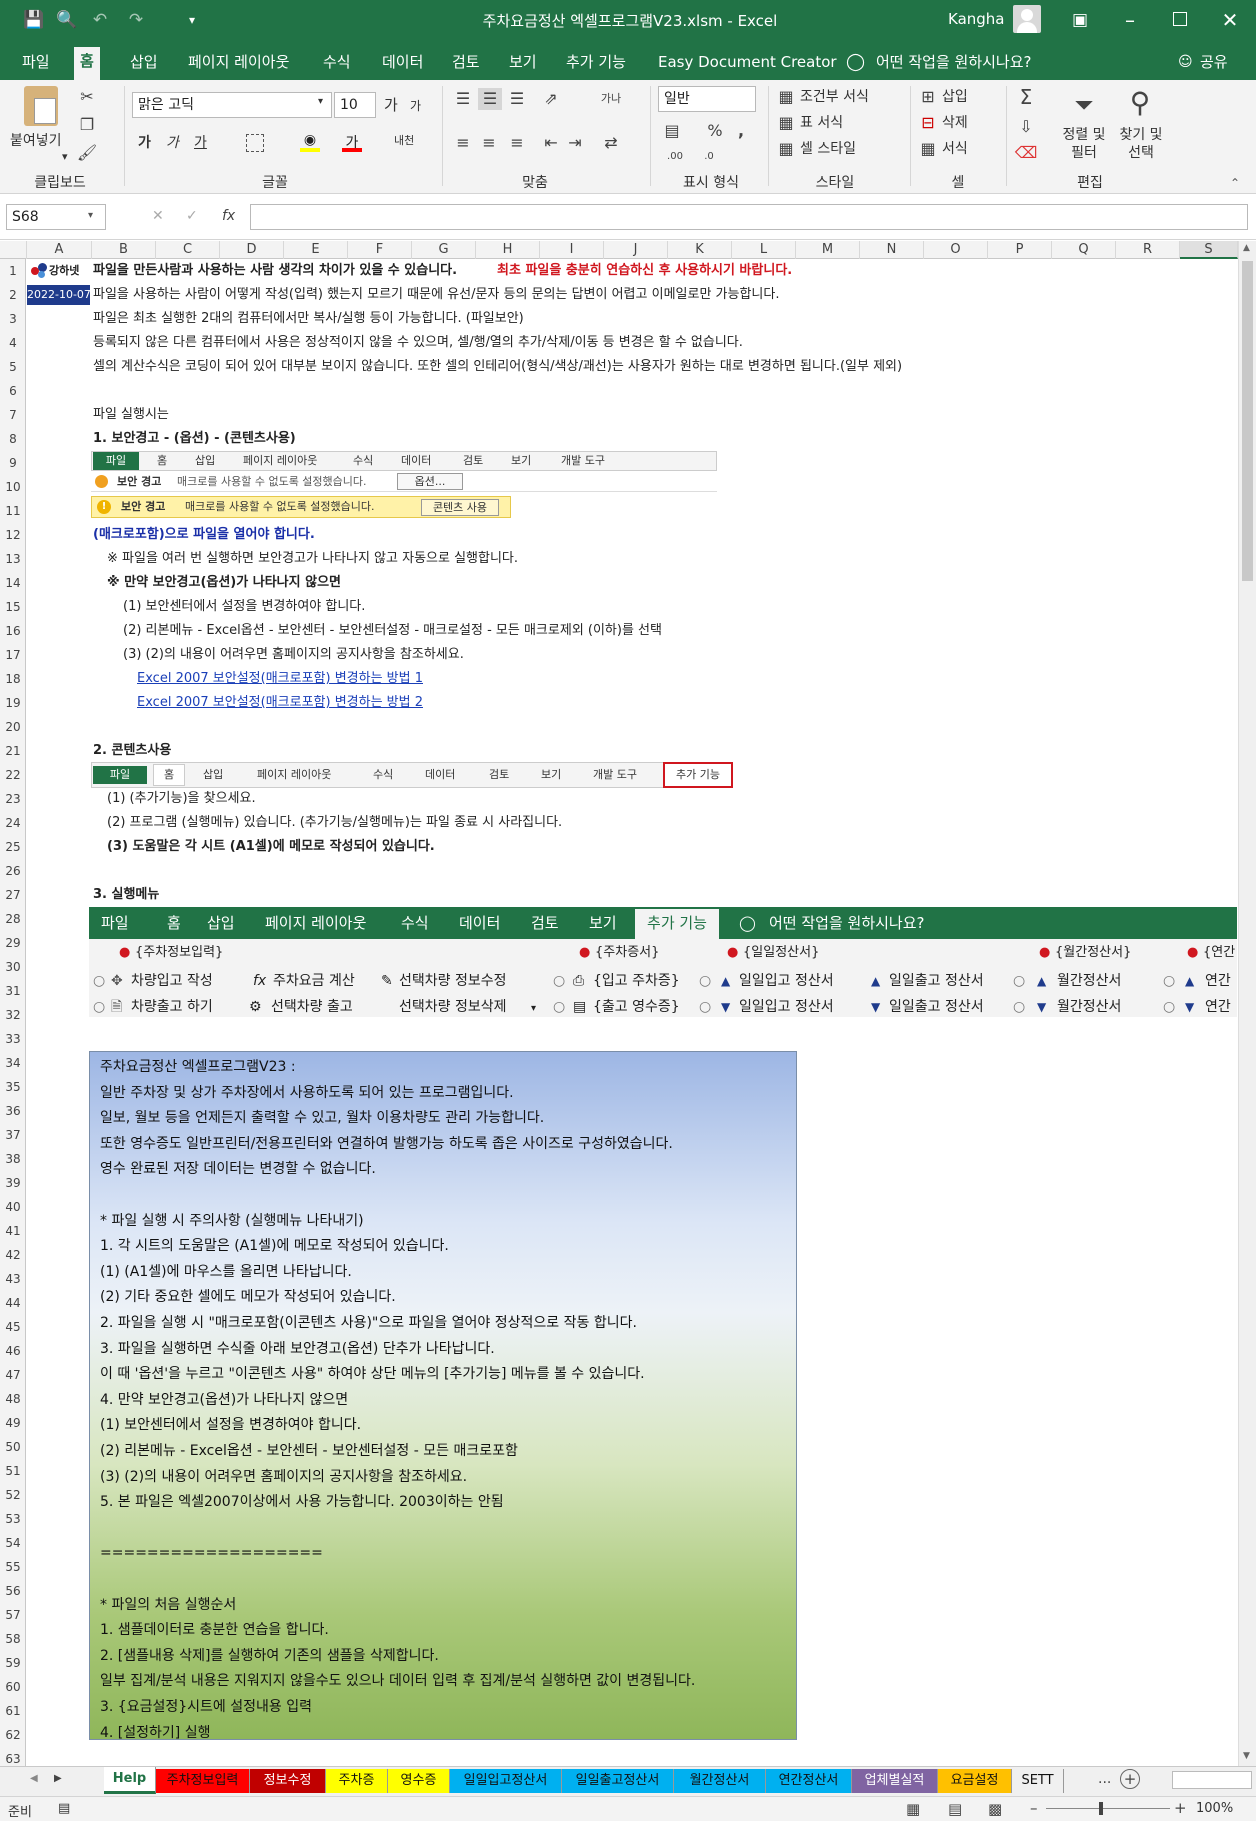  What do you see at coordinates (1209, 250) in the screenshot?
I see `column-header-selected: S` at bounding box center [1209, 250].